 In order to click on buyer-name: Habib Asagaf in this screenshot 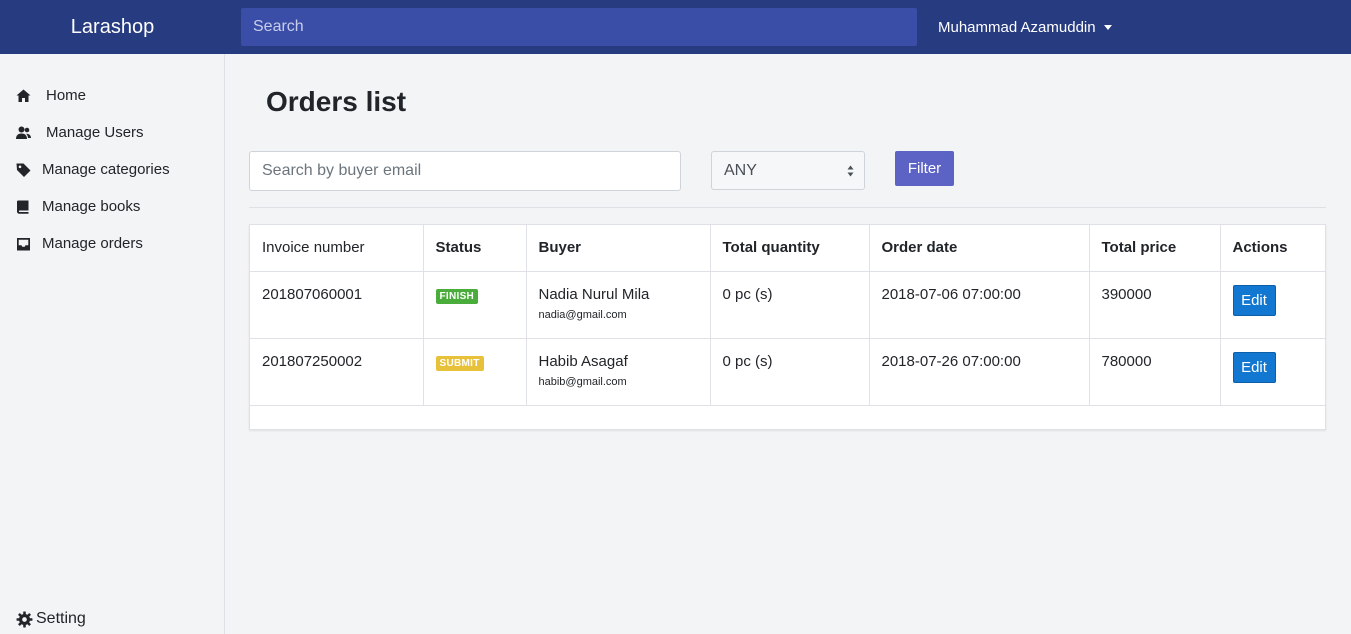, I will do `click(583, 361)`.